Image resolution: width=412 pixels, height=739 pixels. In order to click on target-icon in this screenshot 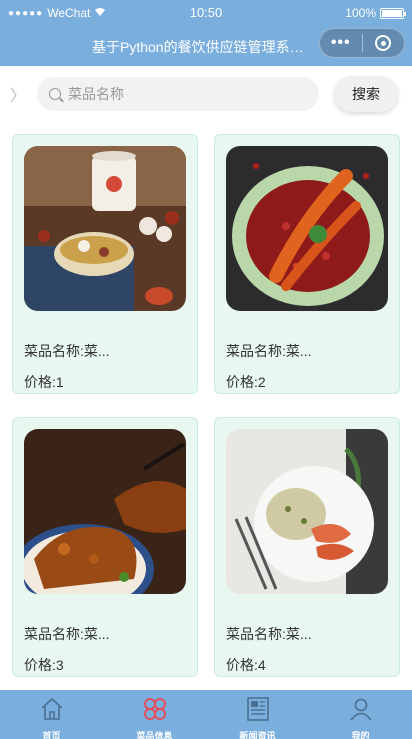, I will do `click(383, 43)`.